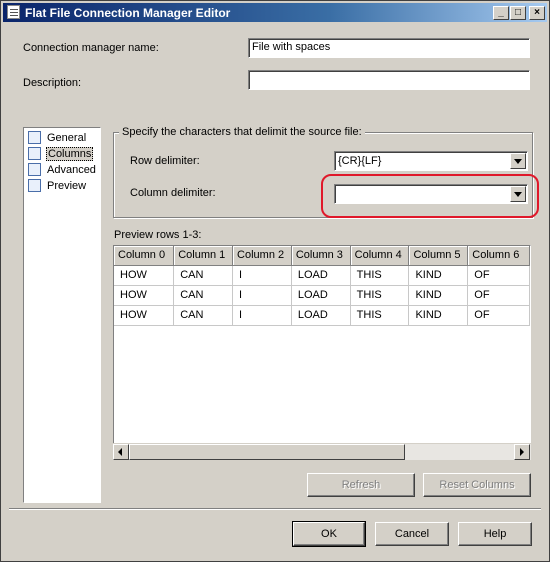  I want to click on general-icon, so click(34, 137).